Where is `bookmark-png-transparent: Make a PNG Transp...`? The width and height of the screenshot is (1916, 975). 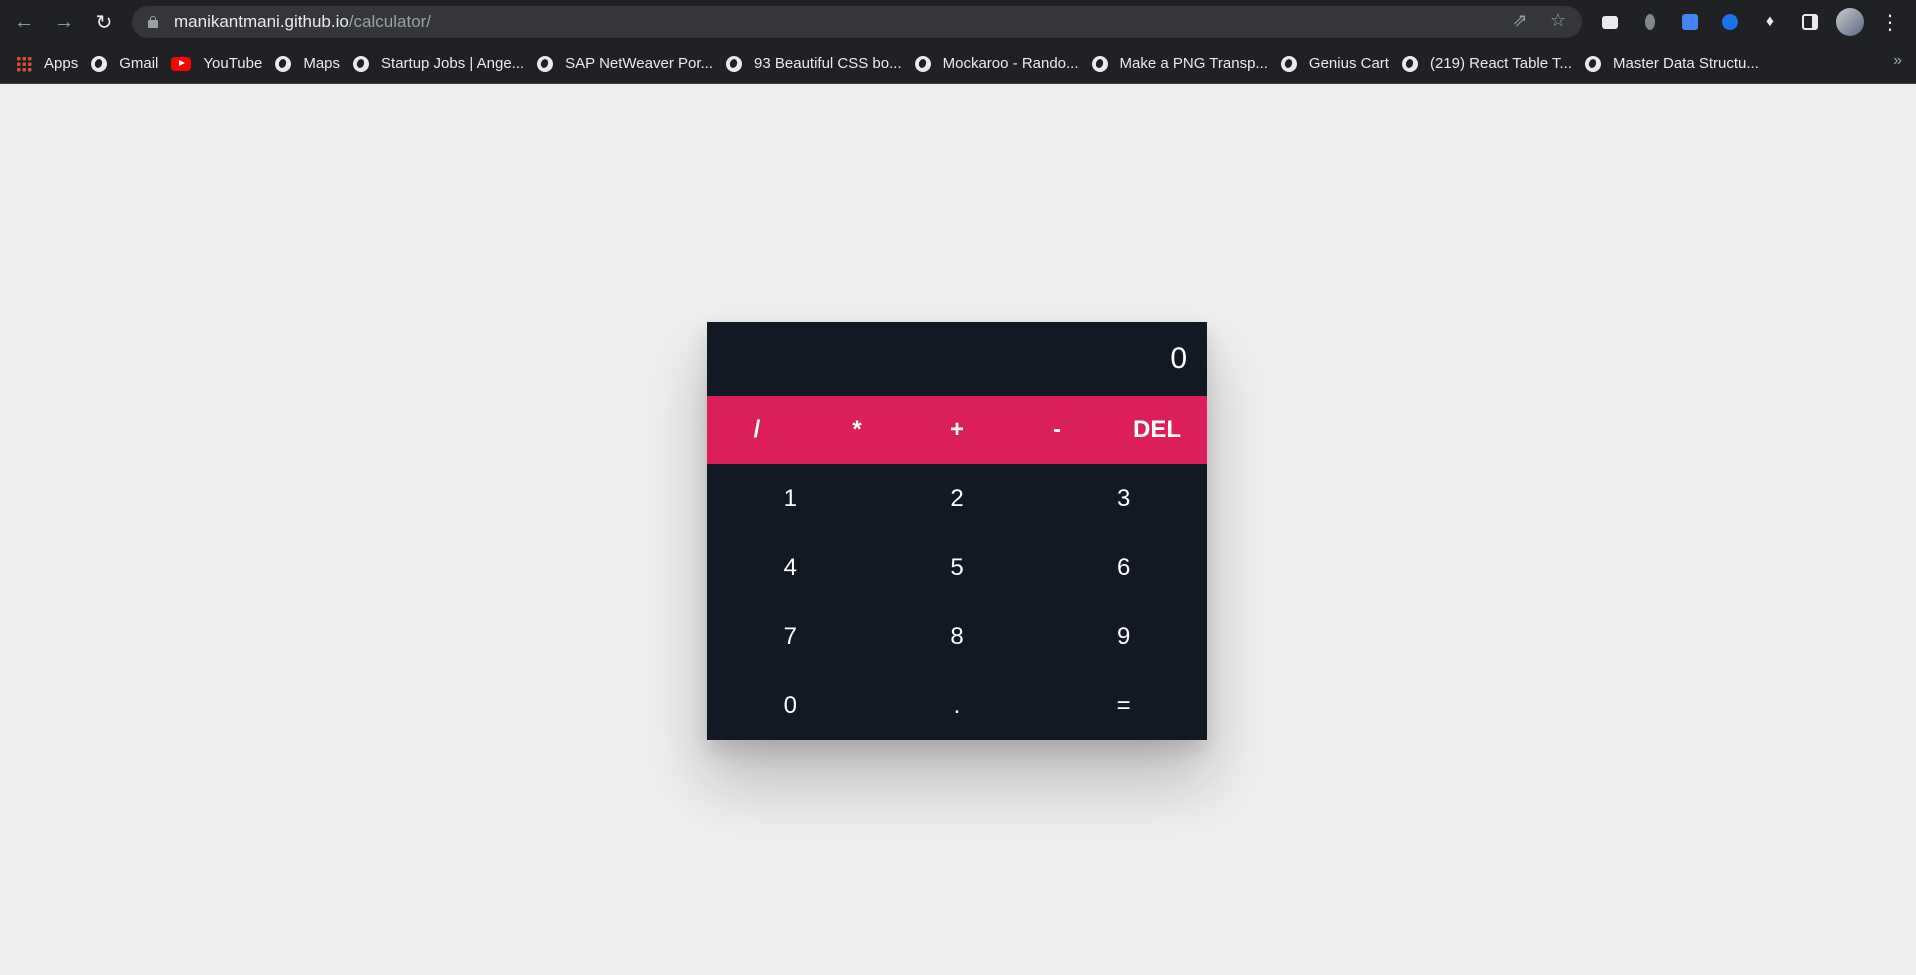 bookmark-png-transparent: Make a PNG Transp... is located at coordinates (1182, 64).